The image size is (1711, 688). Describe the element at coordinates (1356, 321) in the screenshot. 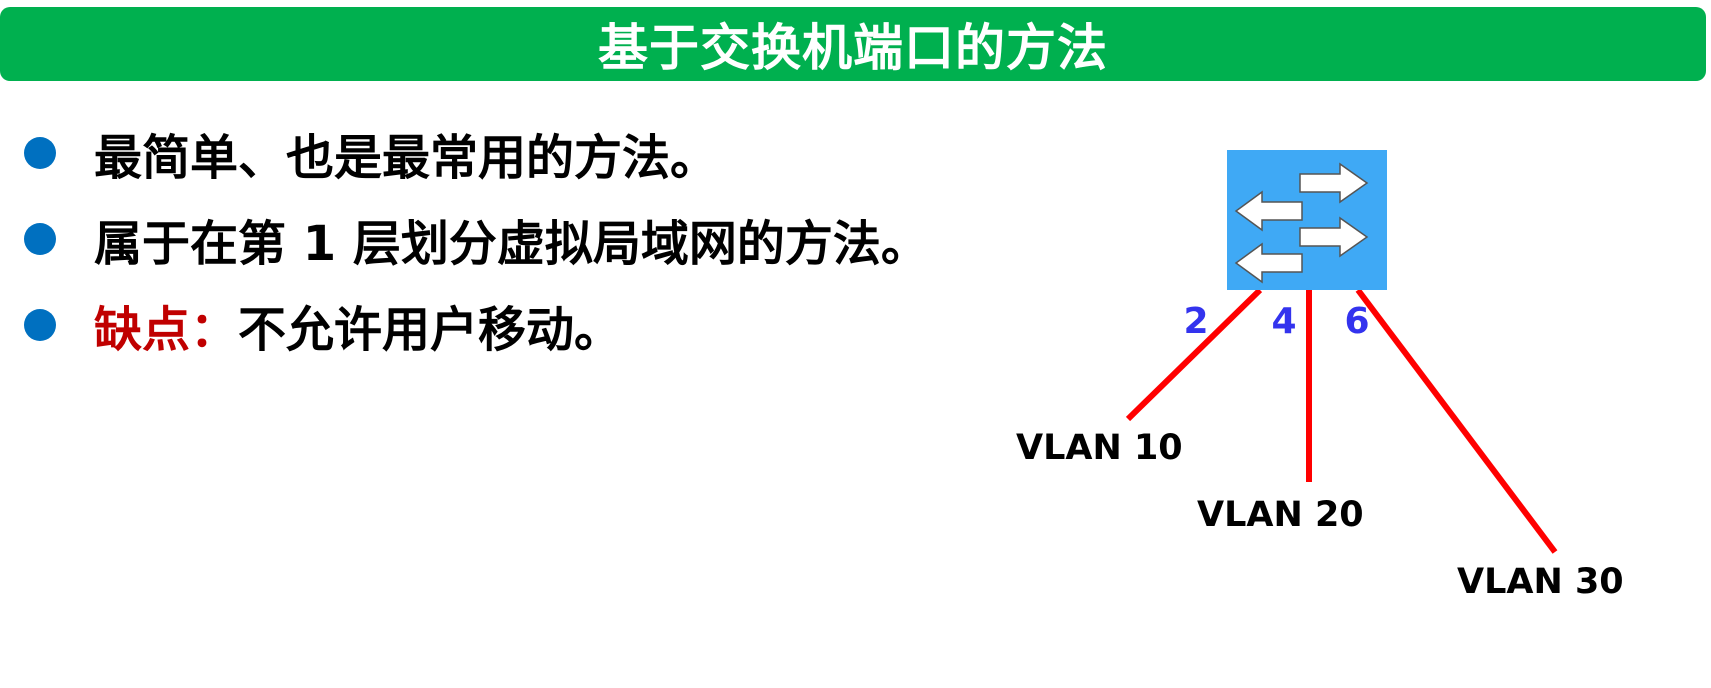

I see `port-label: 6` at that location.